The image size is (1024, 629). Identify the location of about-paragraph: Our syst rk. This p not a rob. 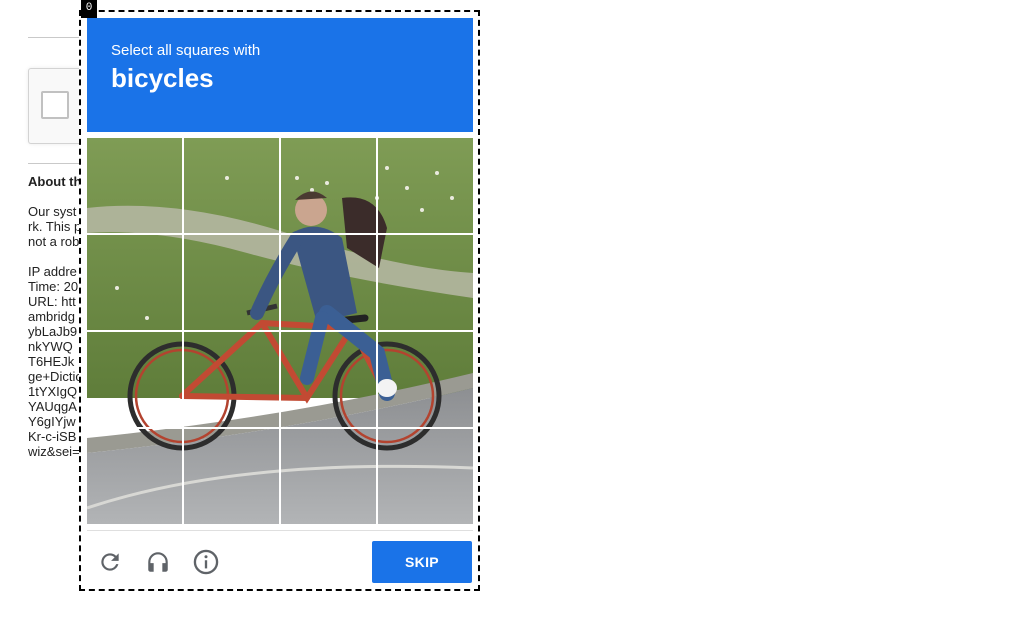
(55, 226).